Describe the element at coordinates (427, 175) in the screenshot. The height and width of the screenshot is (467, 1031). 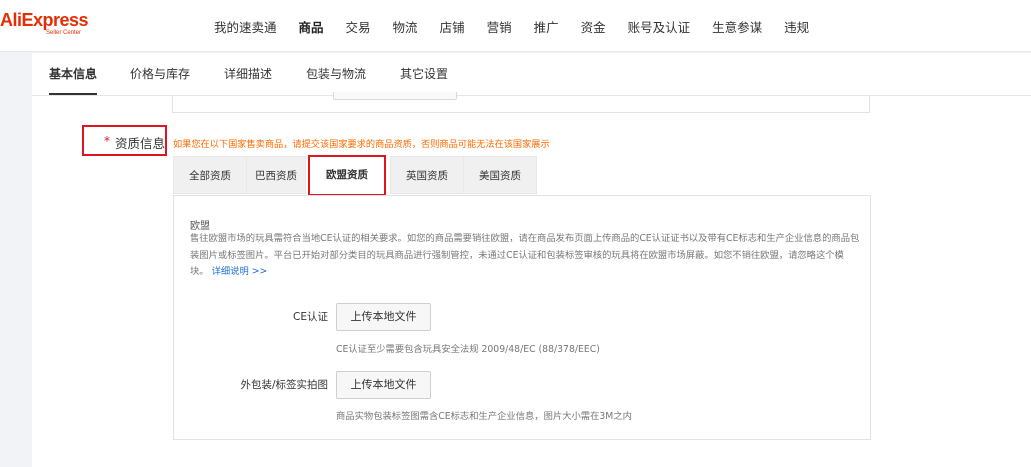
I see `qual-tab-uk: 英国资质` at that location.